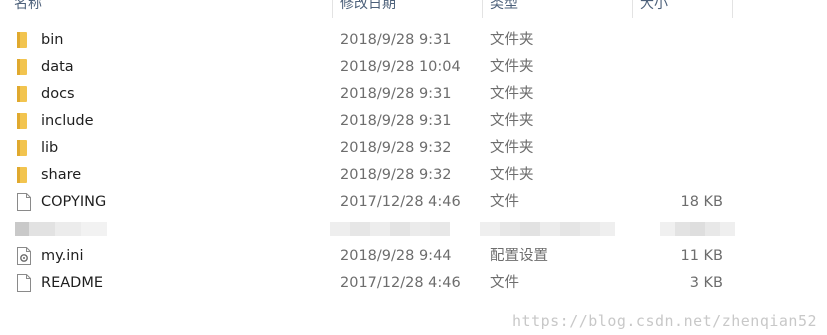  I want to click on file-date: 2018/9/28 9:44, so click(396, 256).